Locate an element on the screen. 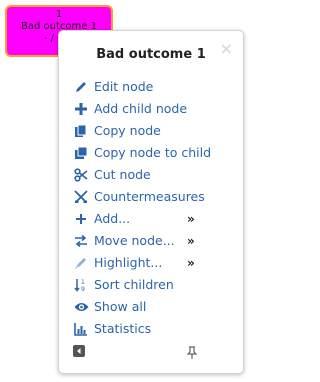 This screenshot has height=382, width=320. menu-item-copy-node: Copy node is located at coordinates (153, 131).